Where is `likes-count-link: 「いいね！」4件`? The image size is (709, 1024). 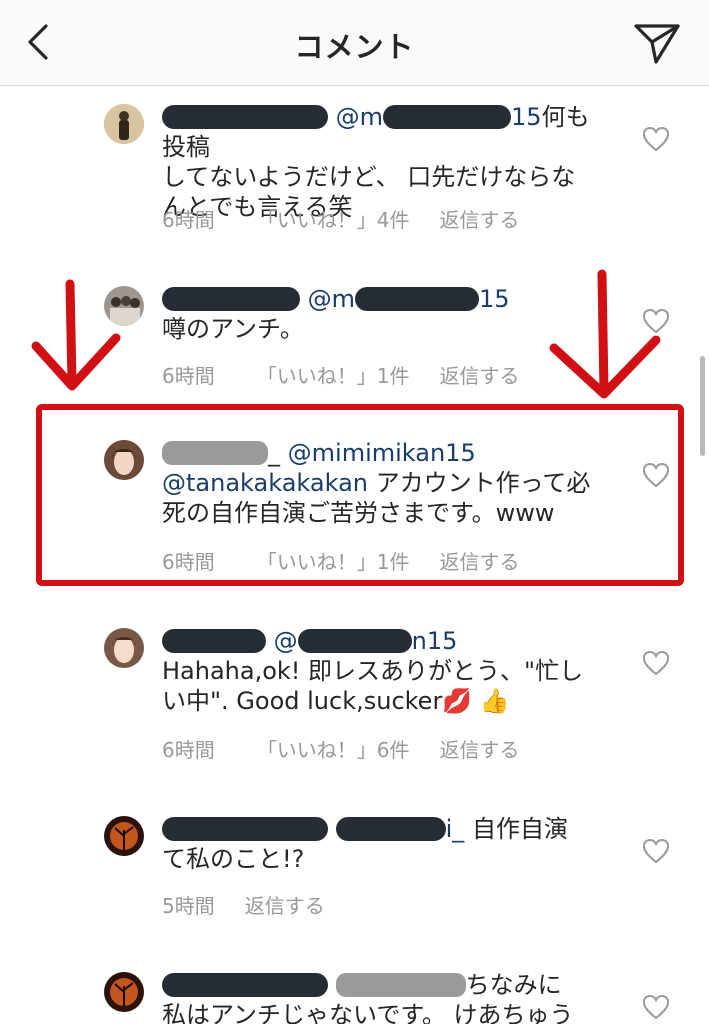 likes-count-link: 「いいね！」4件 is located at coordinates (333, 218).